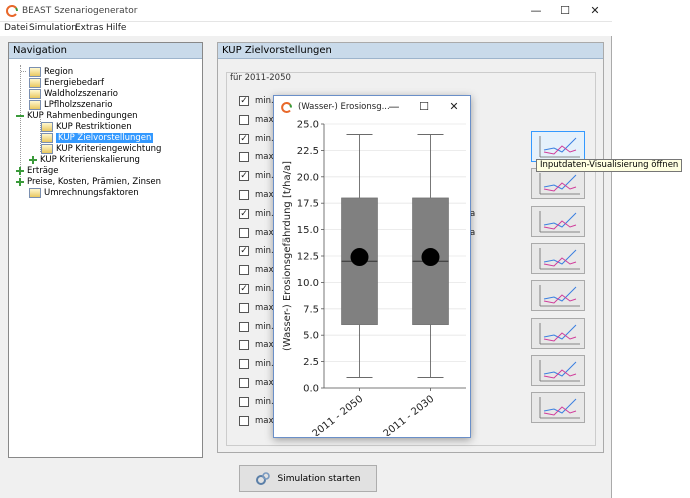 Image resolution: width=690 pixels, height=498 pixels. Describe the element at coordinates (308, 478) in the screenshot. I see `start-simulation-button: Simulation starten` at that location.